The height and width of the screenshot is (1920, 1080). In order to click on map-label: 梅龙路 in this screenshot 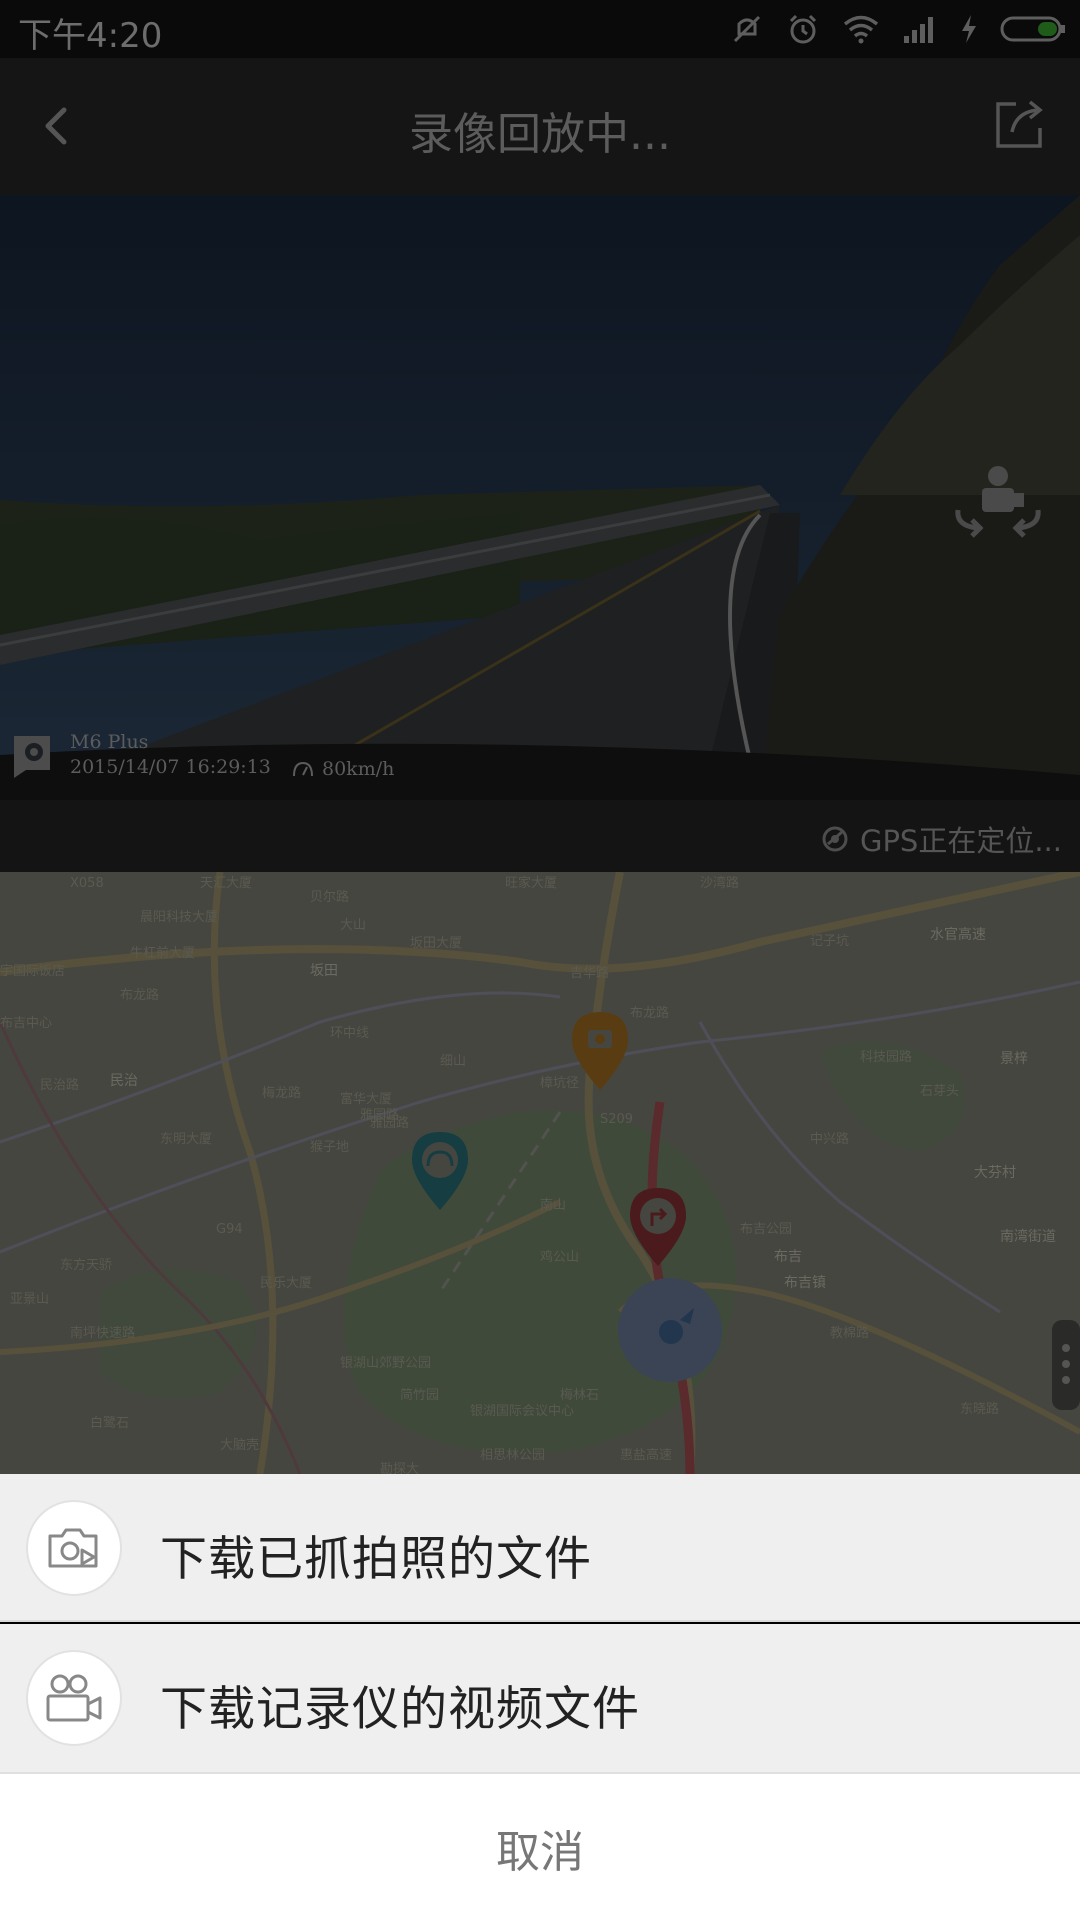, I will do `click(282, 1093)`.